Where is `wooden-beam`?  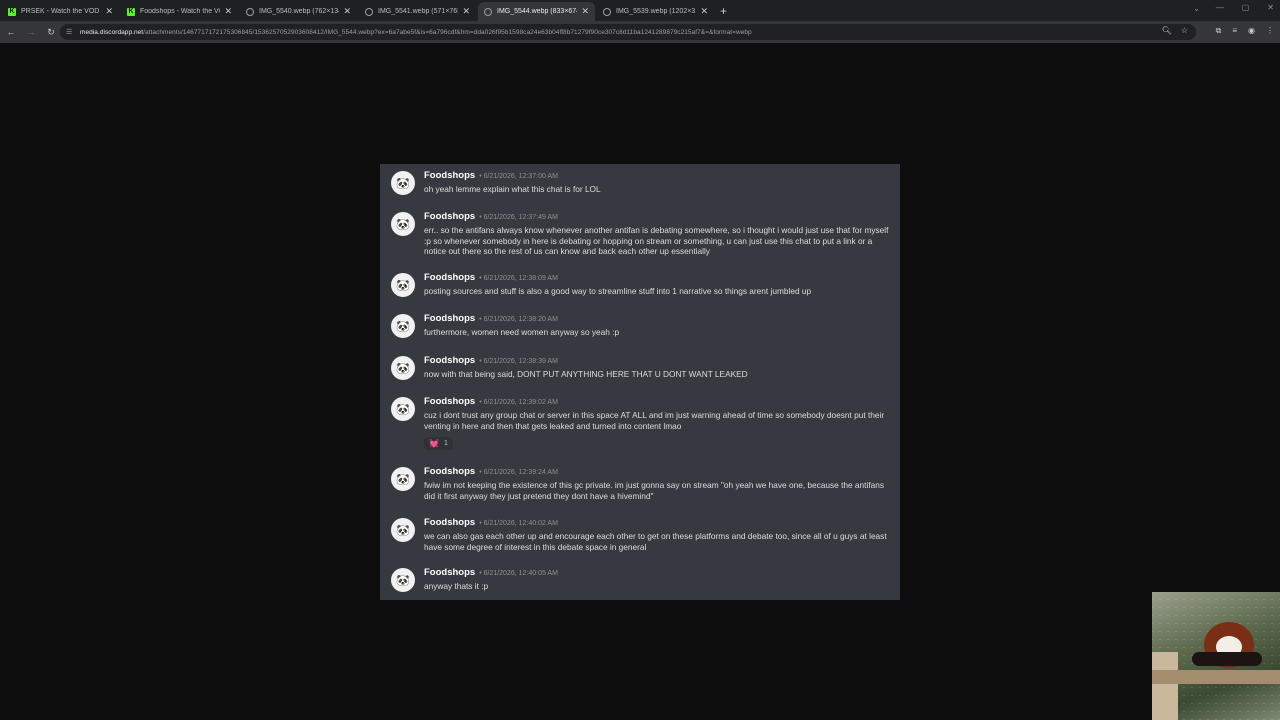
wooden-beam is located at coordinates (1216, 677).